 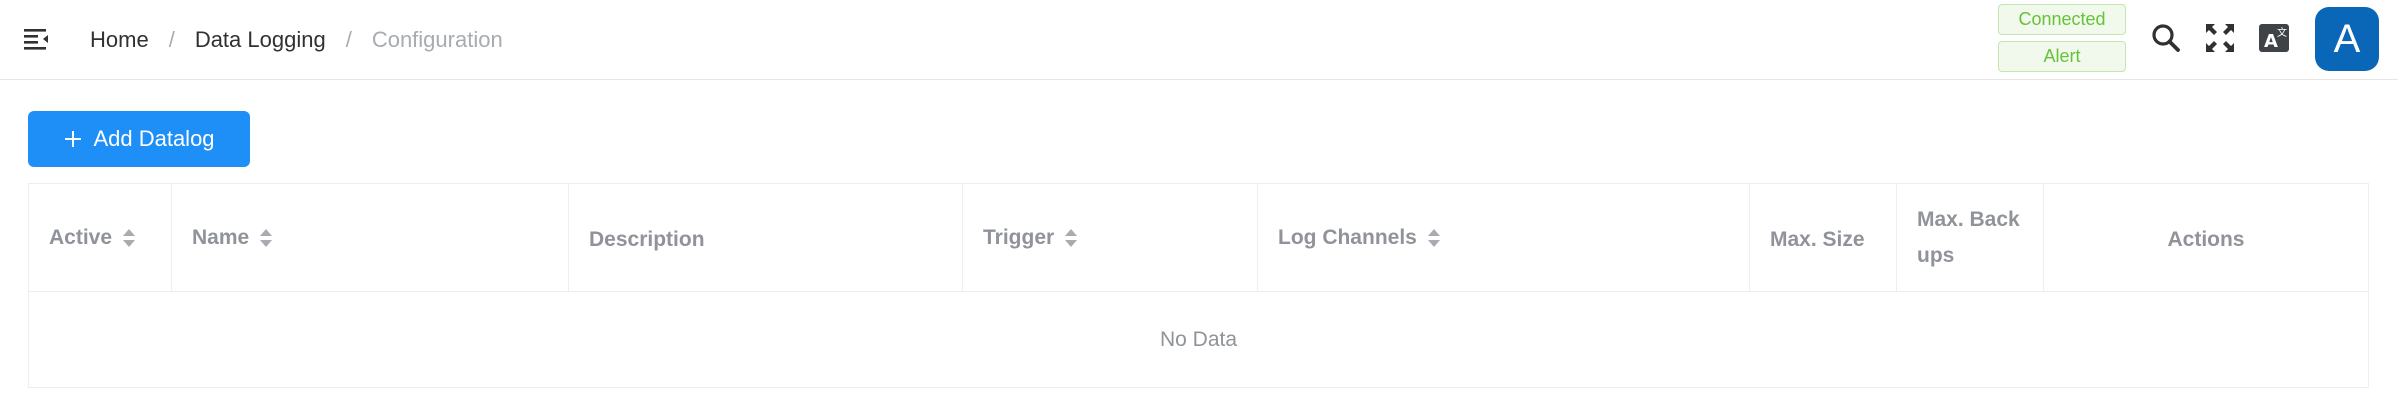 I want to click on avatar: A, so click(x=2347, y=39).